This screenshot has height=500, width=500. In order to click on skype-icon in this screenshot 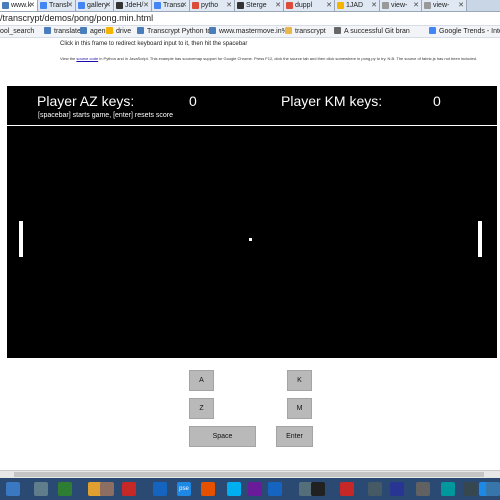, I will do `click(234, 489)`.